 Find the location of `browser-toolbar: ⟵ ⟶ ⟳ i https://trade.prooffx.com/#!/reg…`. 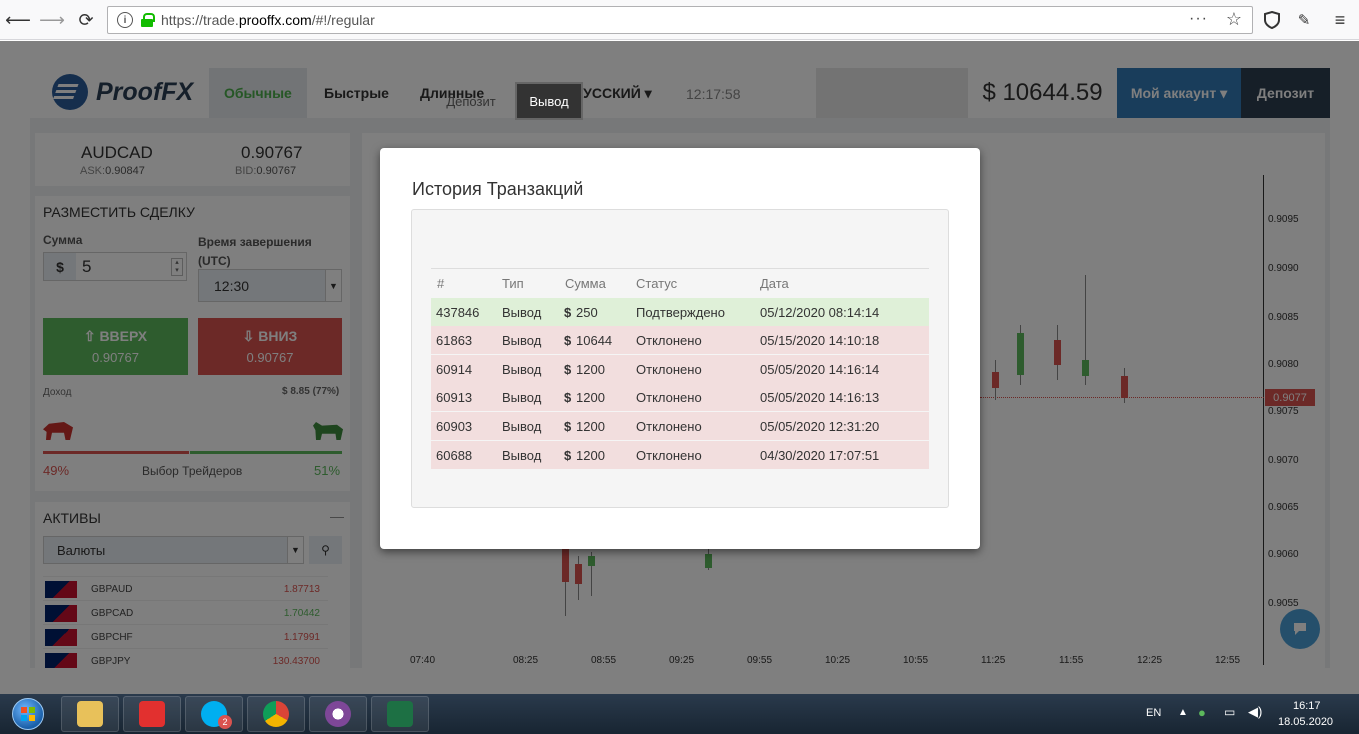

browser-toolbar: ⟵ ⟶ ⟳ i https://trade.prooffx.com/#!/reg… is located at coordinates (679, 20).